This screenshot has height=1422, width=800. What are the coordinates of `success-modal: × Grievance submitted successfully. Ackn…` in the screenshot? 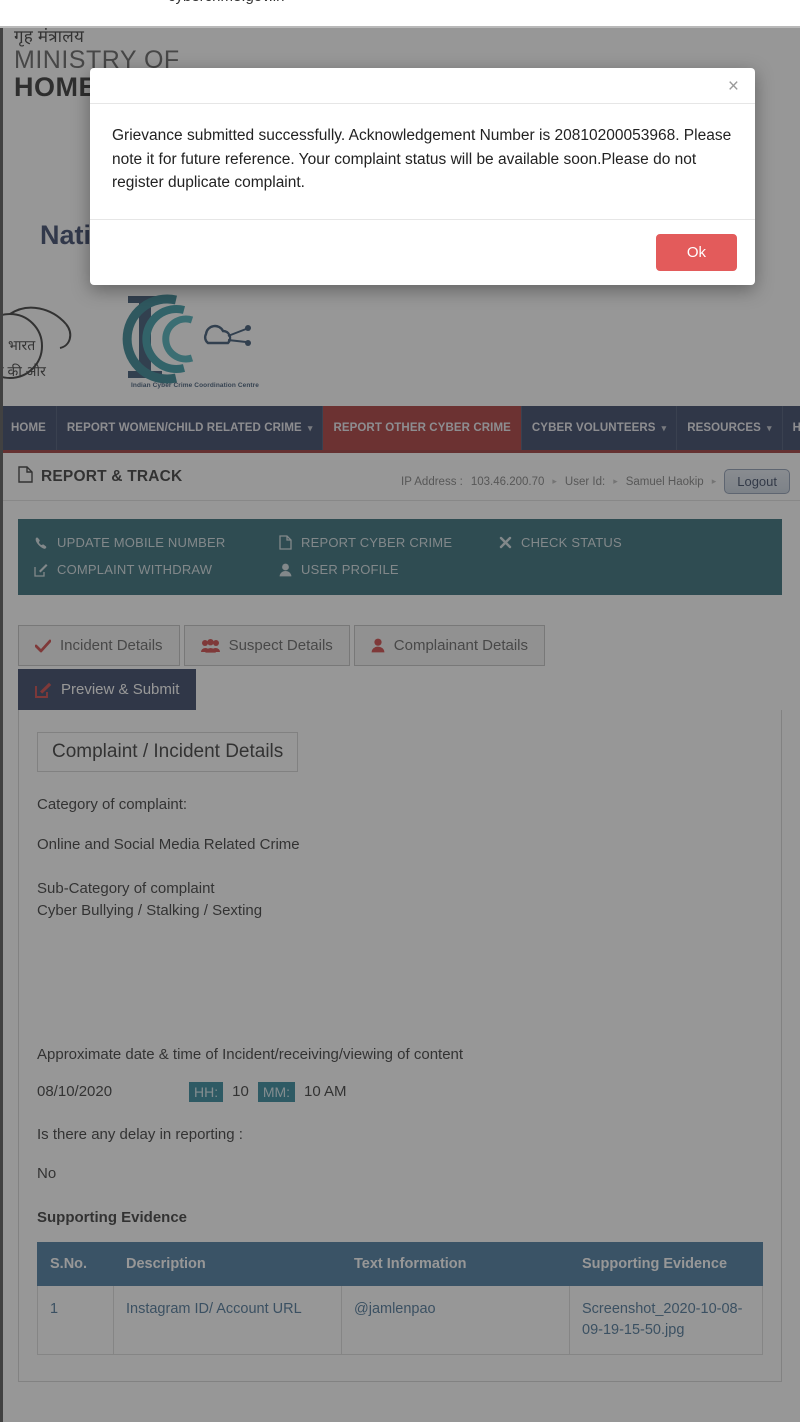 It's located at (422, 176).